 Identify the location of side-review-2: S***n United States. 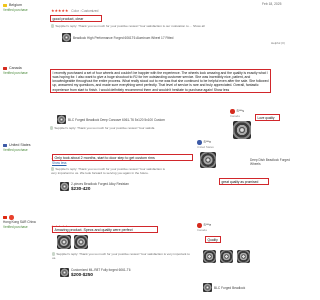
(227, 144).